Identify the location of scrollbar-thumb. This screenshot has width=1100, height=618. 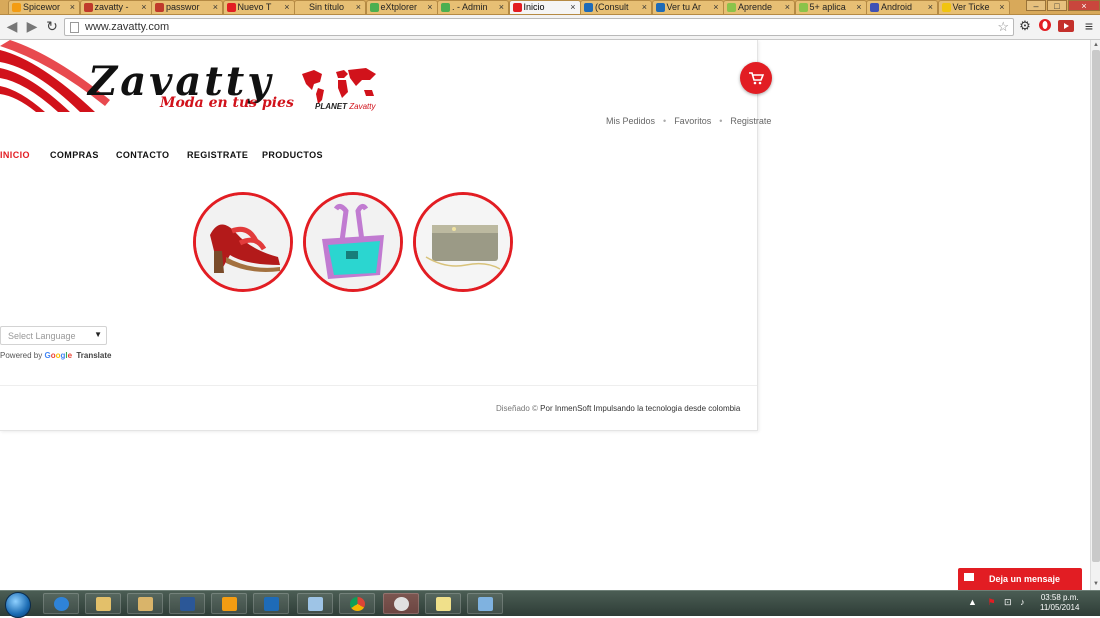
(1096, 306).